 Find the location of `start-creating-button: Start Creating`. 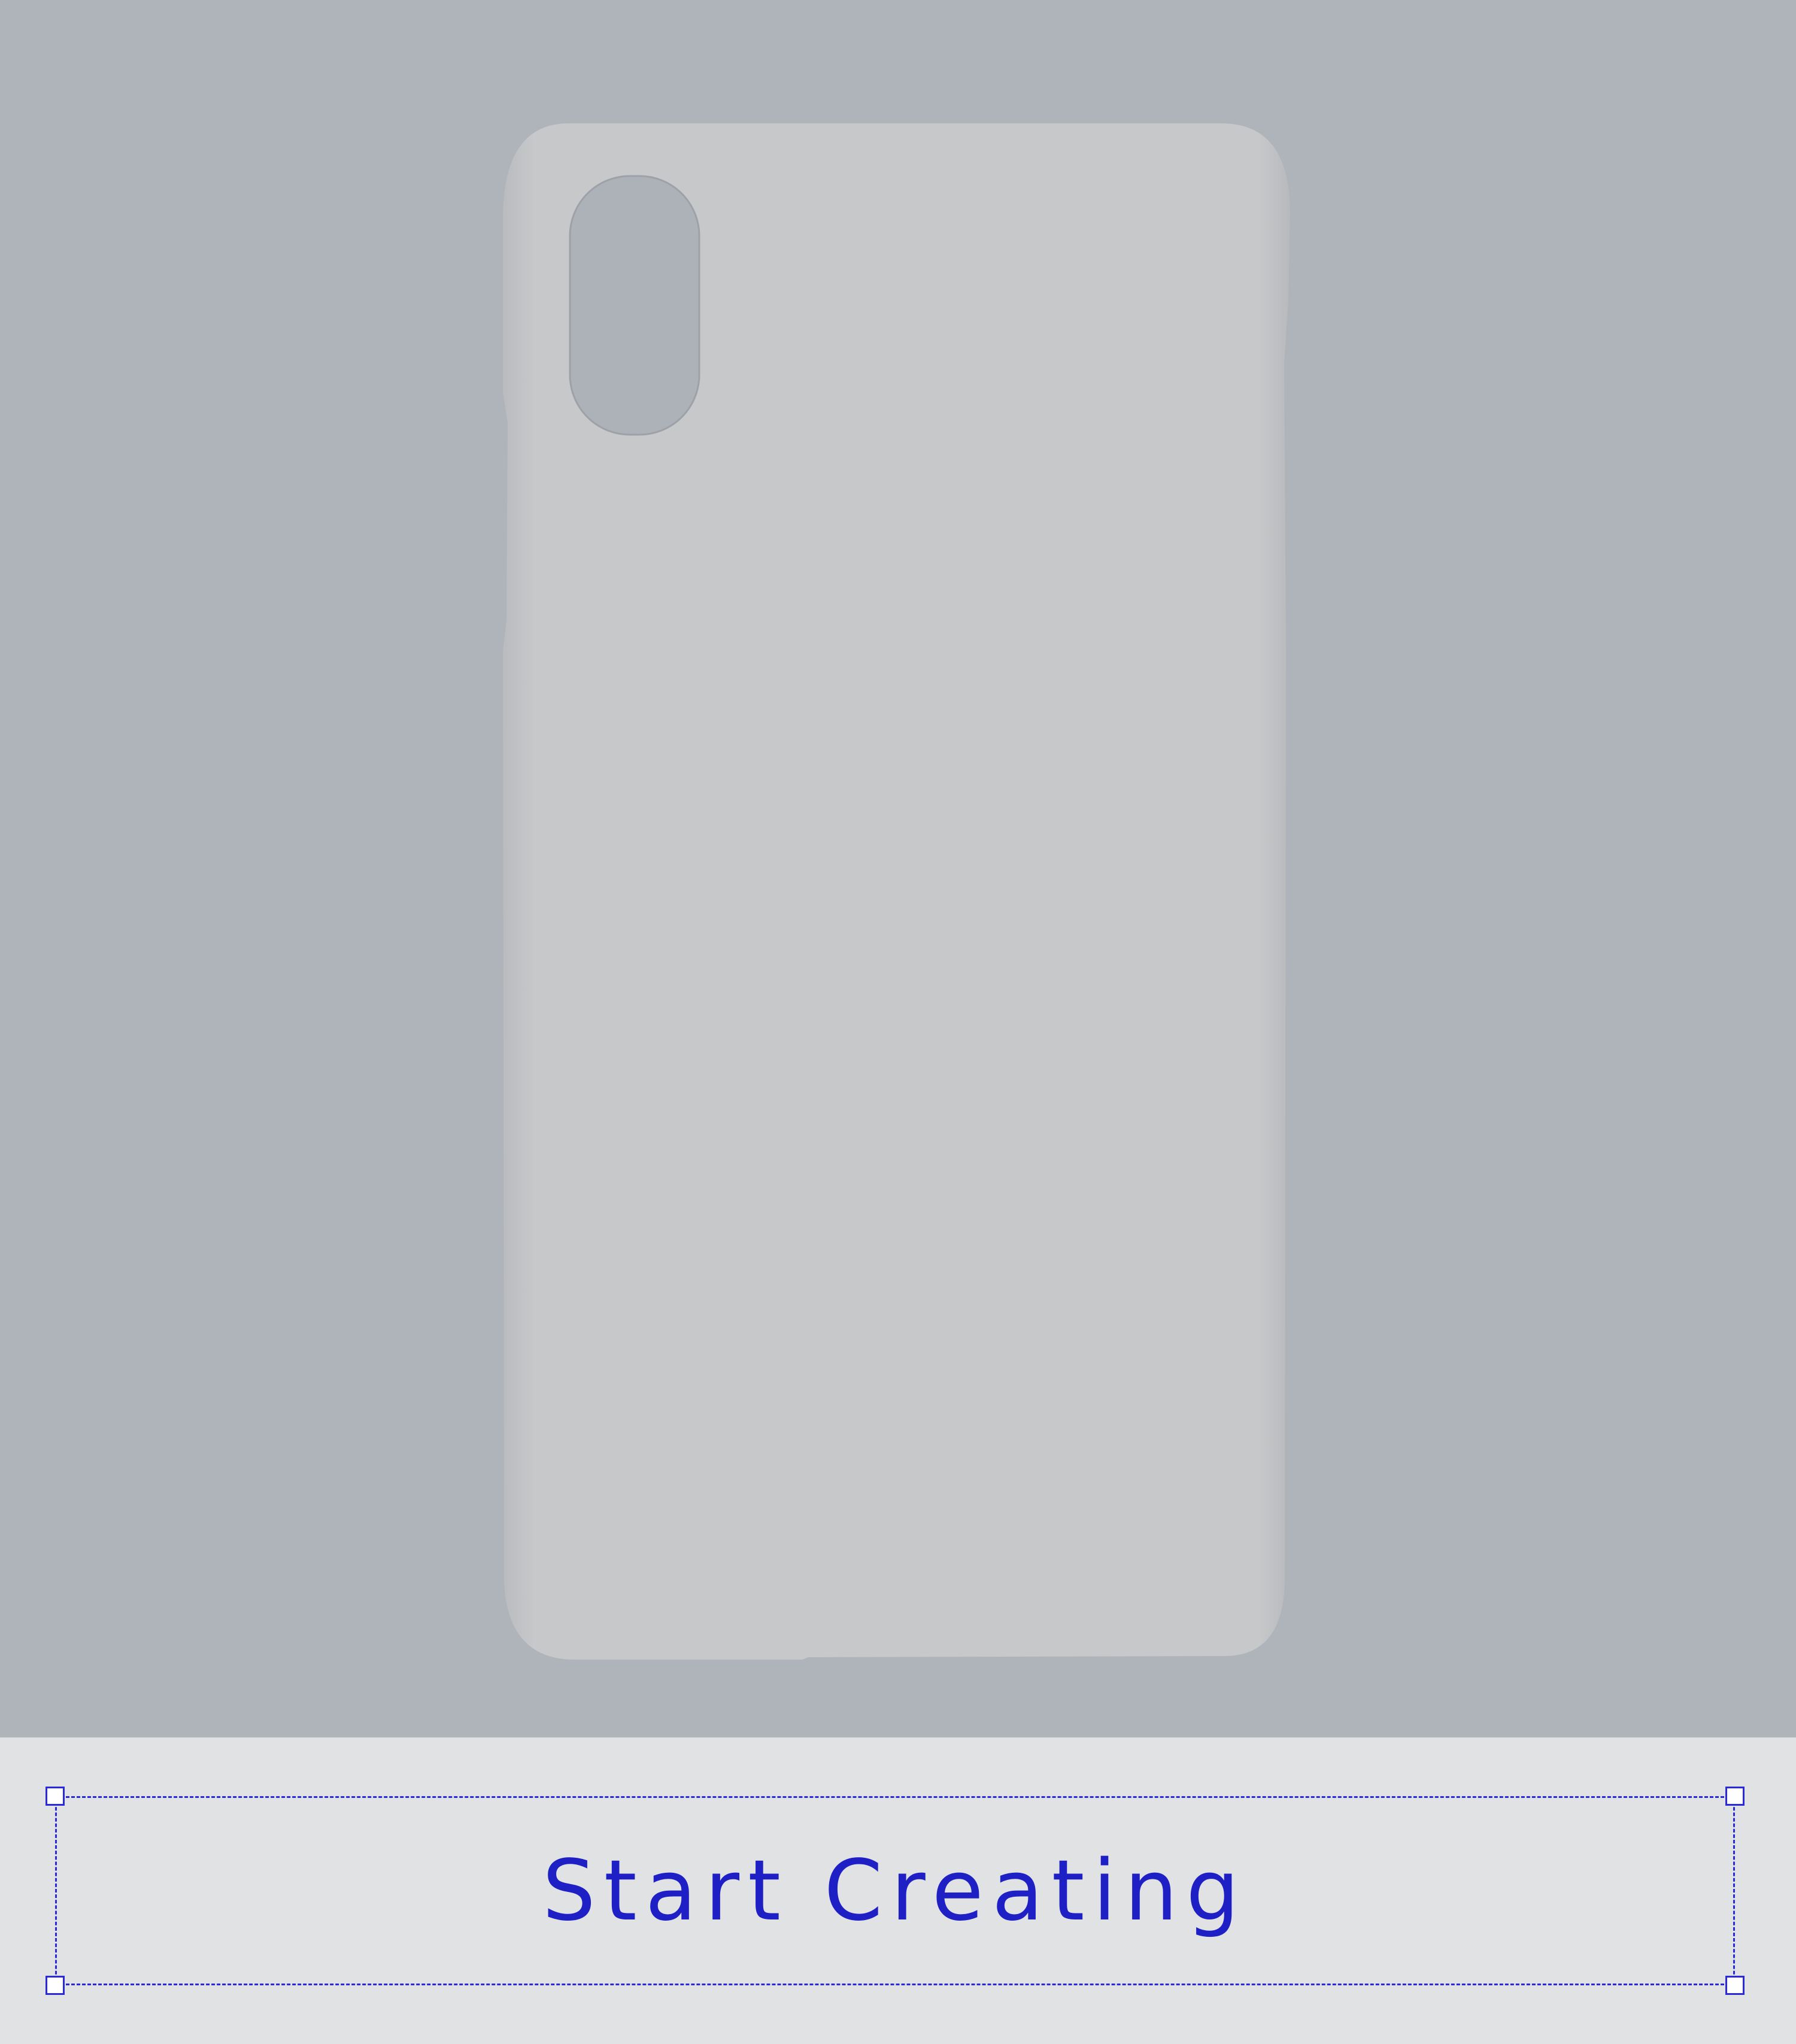

start-creating-button: Start Creating is located at coordinates (895, 1891).